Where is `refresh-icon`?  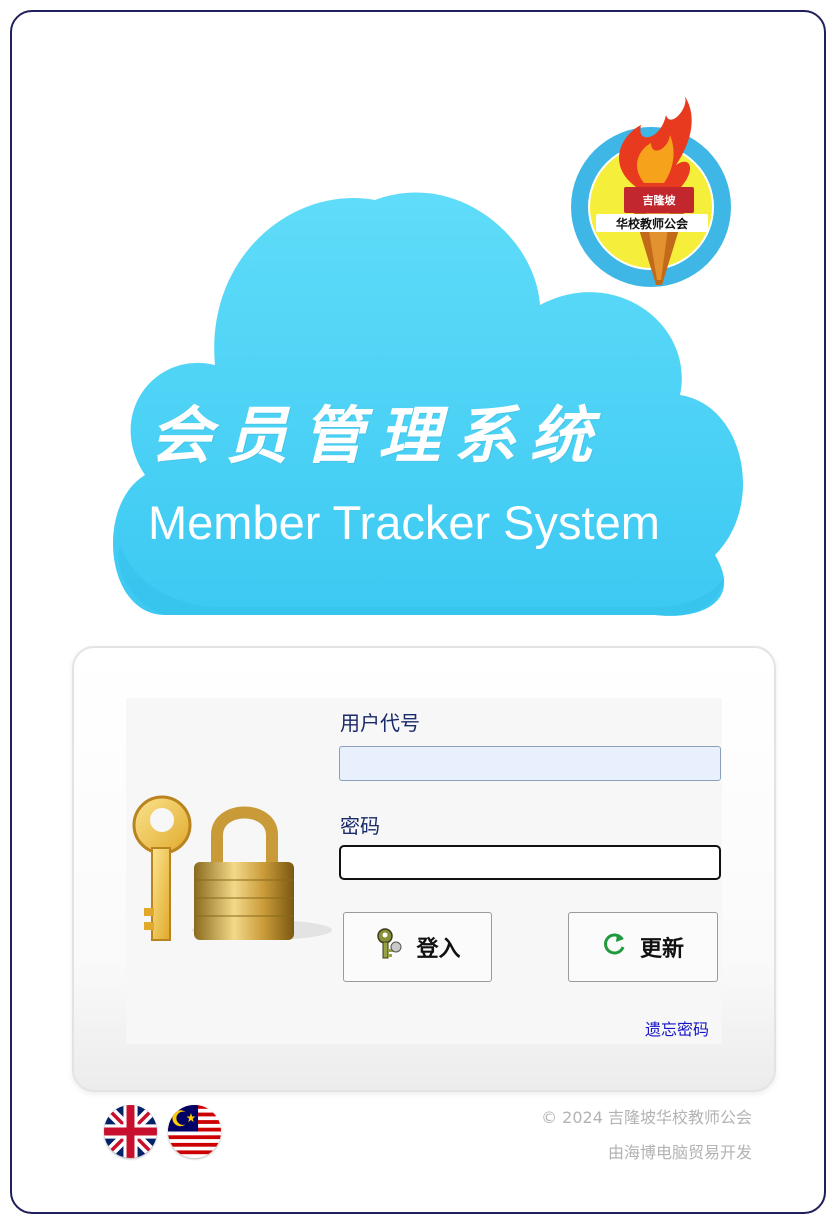 refresh-icon is located at coordinates (615, 947).